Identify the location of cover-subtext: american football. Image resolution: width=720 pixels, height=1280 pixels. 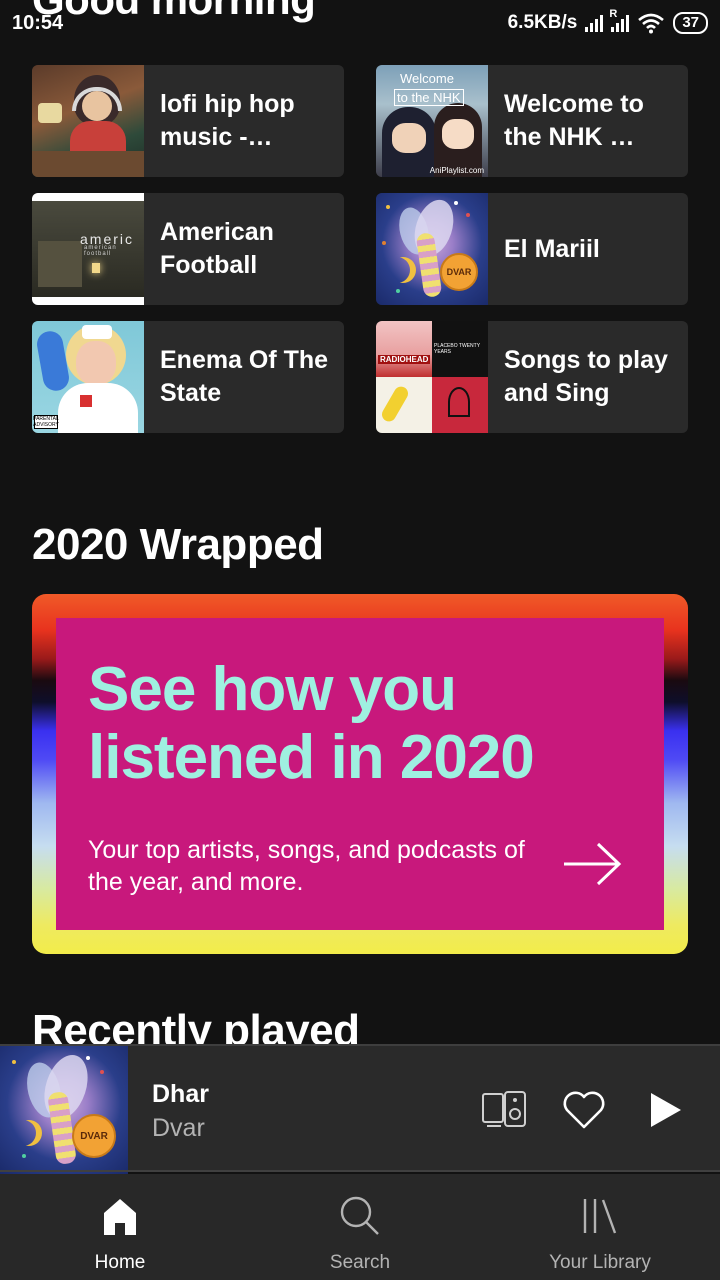
(100, 251).